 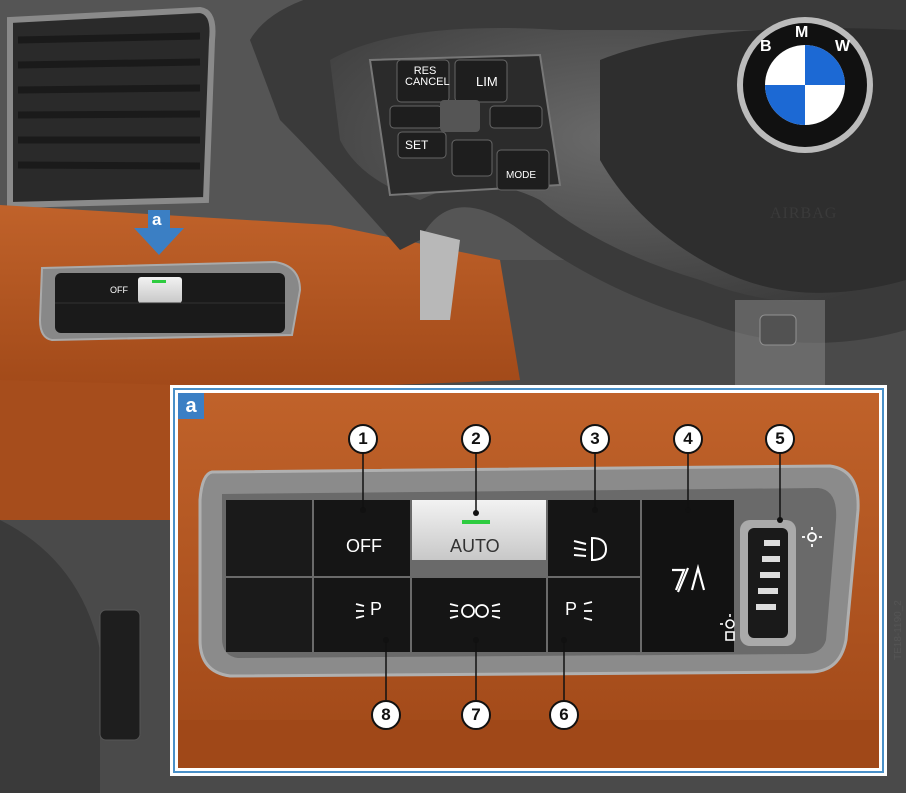 I want to click on callout-8: 8, so click(x=386, y=715).